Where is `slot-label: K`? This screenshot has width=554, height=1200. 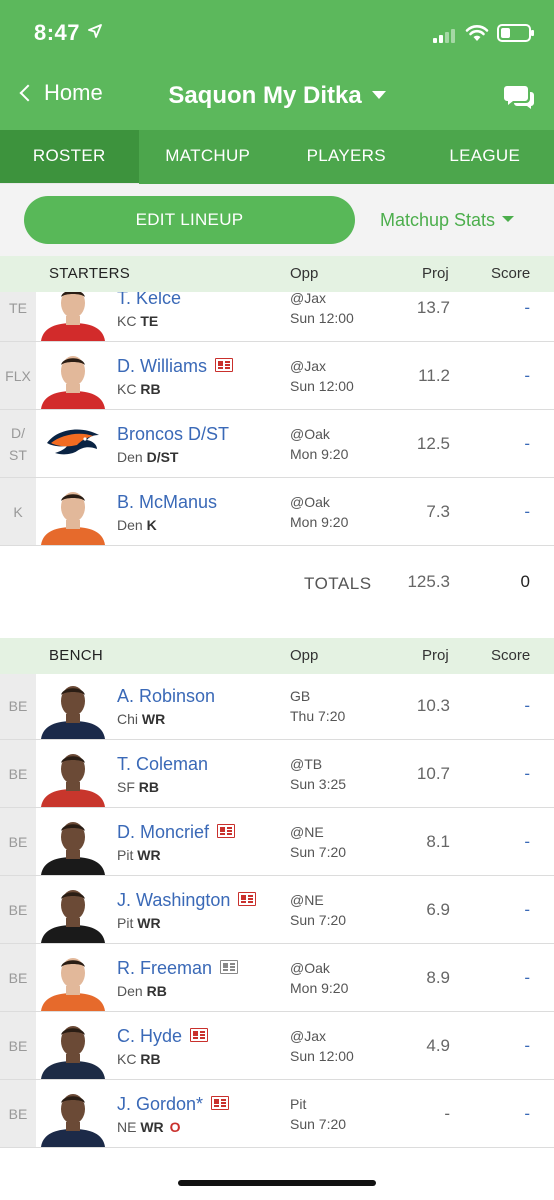
slot-label: K is located at coordinates (18, 511).